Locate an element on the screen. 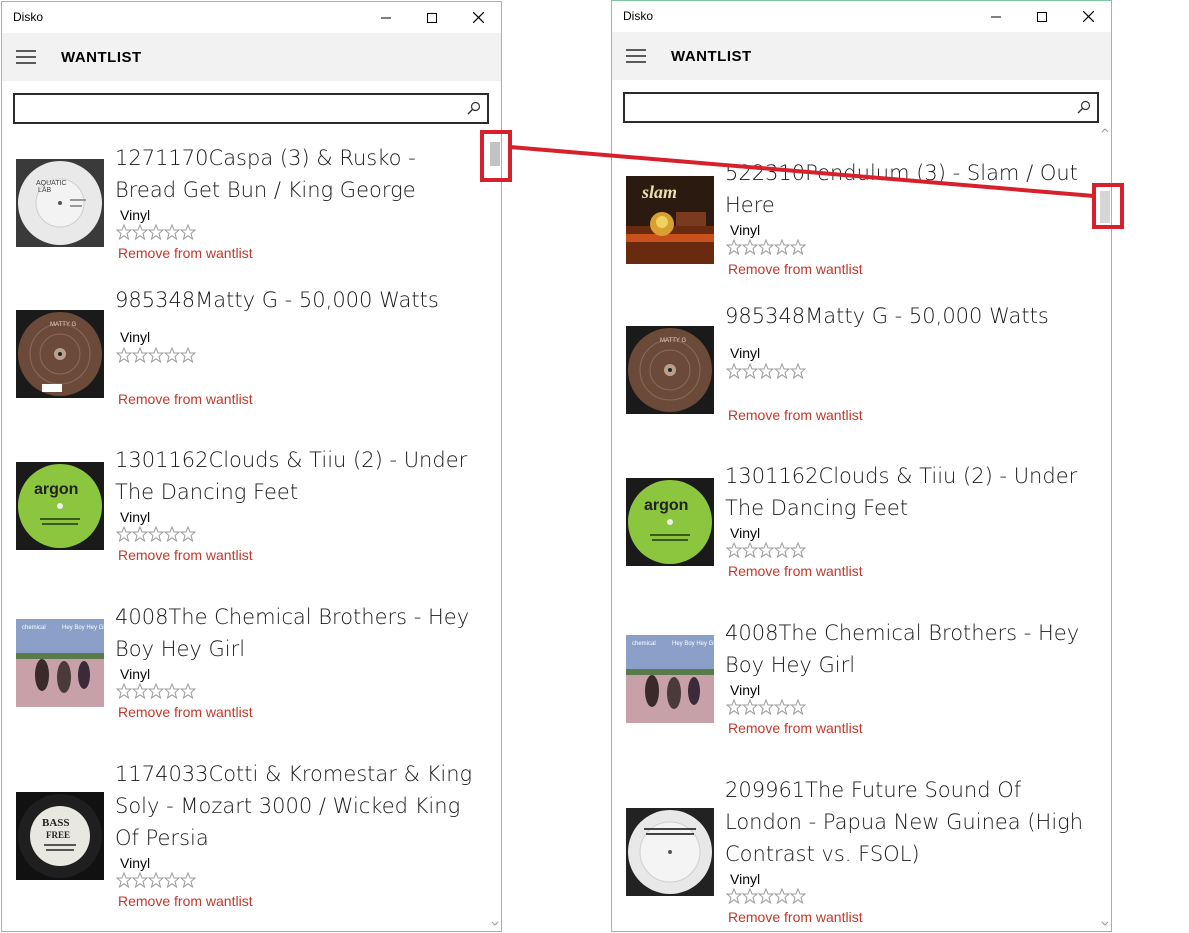 The height and width of the screenshot is (933, 1189). page-title: WANTLIST is located at coordinates (101, 57).